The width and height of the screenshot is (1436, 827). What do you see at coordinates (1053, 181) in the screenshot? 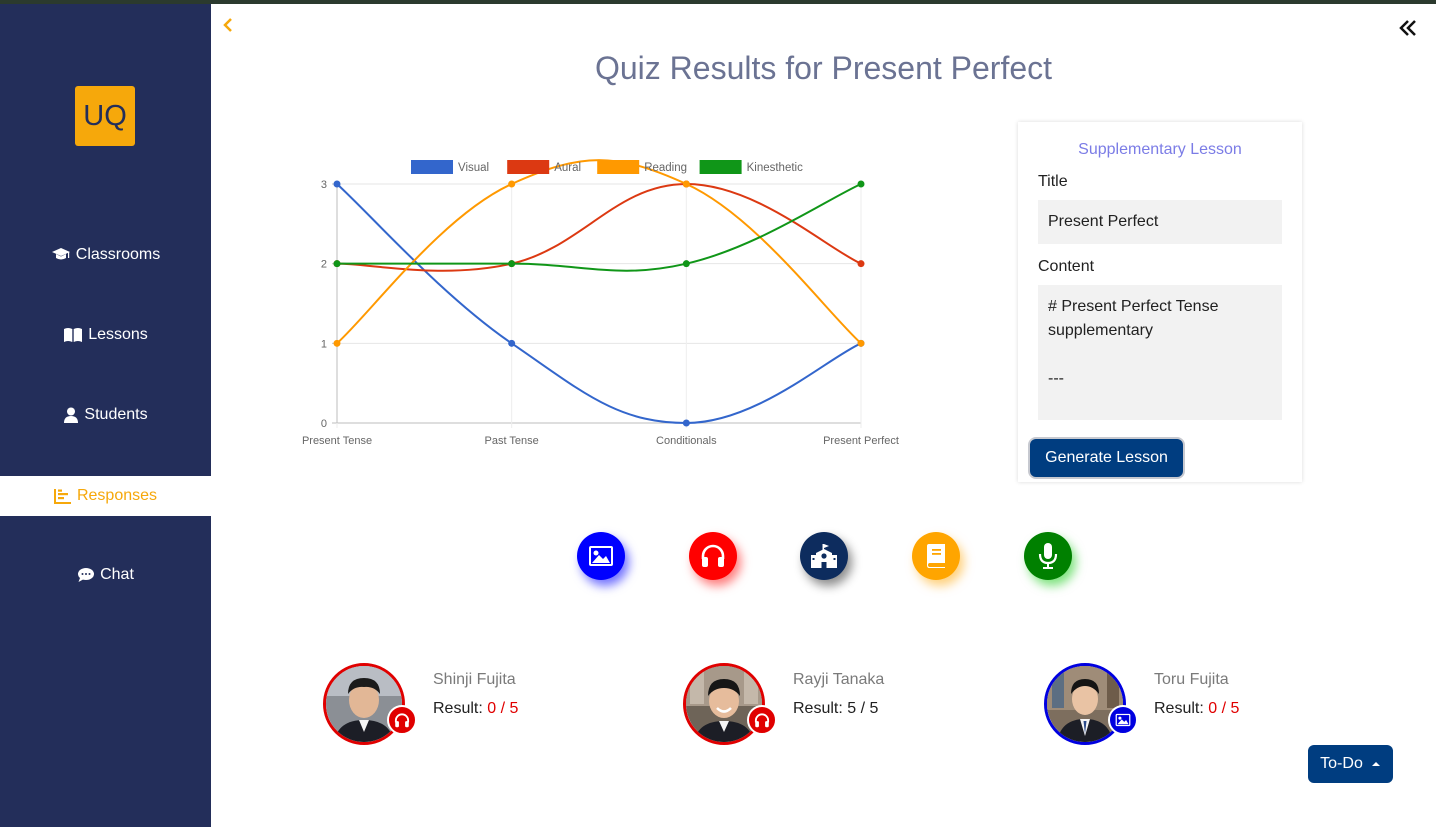
I see `title-label: Title` at bounding box center [1053, 181].